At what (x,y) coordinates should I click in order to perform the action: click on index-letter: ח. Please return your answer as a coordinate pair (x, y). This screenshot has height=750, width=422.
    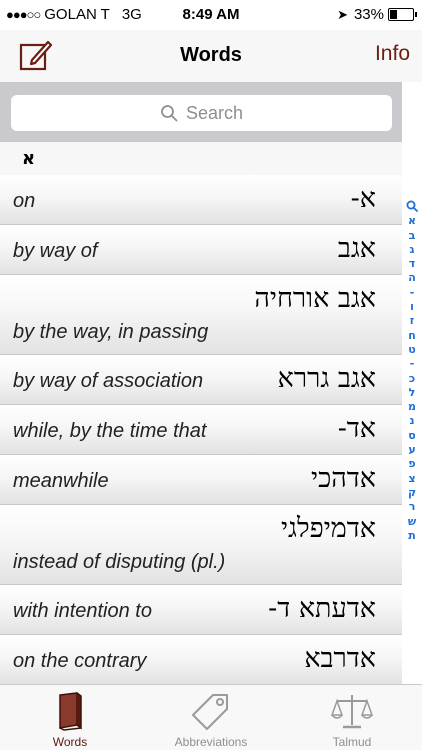
    Looking at the image, I should click on (412, 336).